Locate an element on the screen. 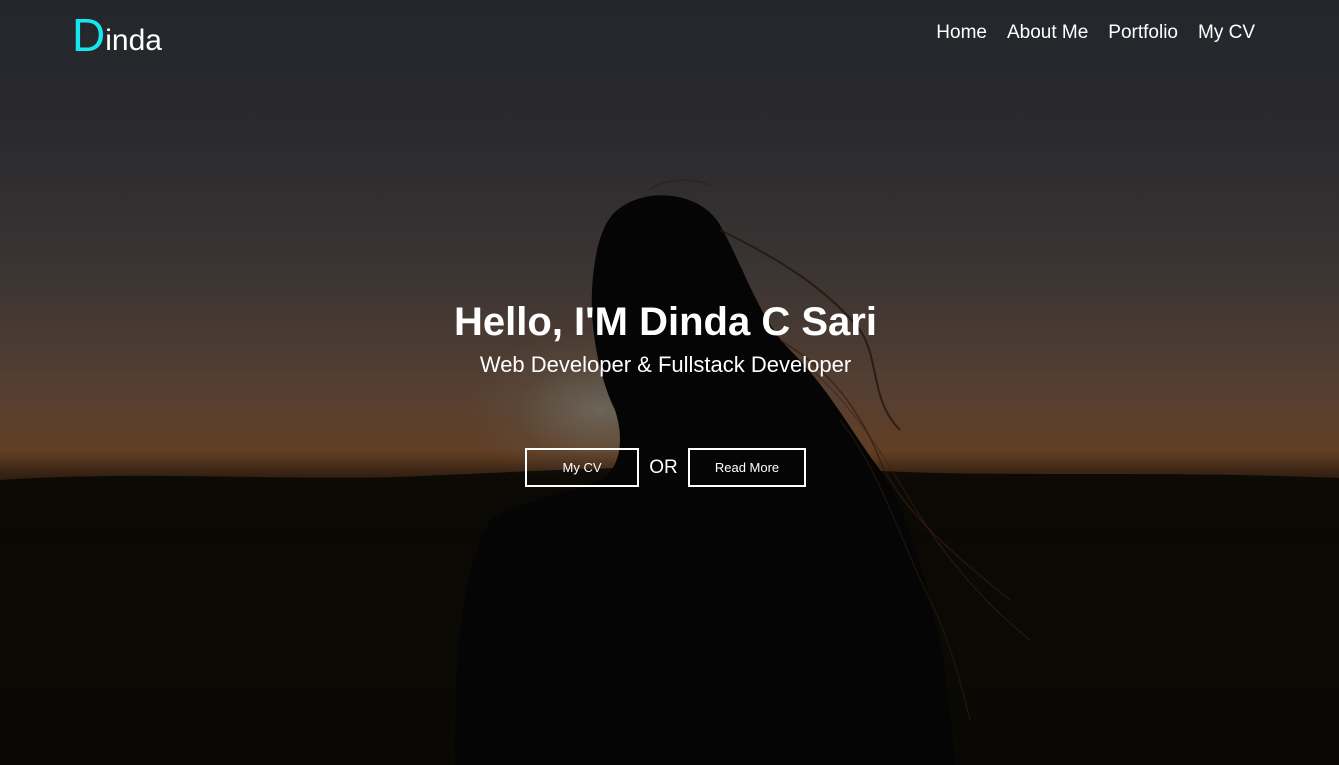 The width and height of the screenshot is (1339, 765). read-more-button: Read More is located at coordinates (747, 467).